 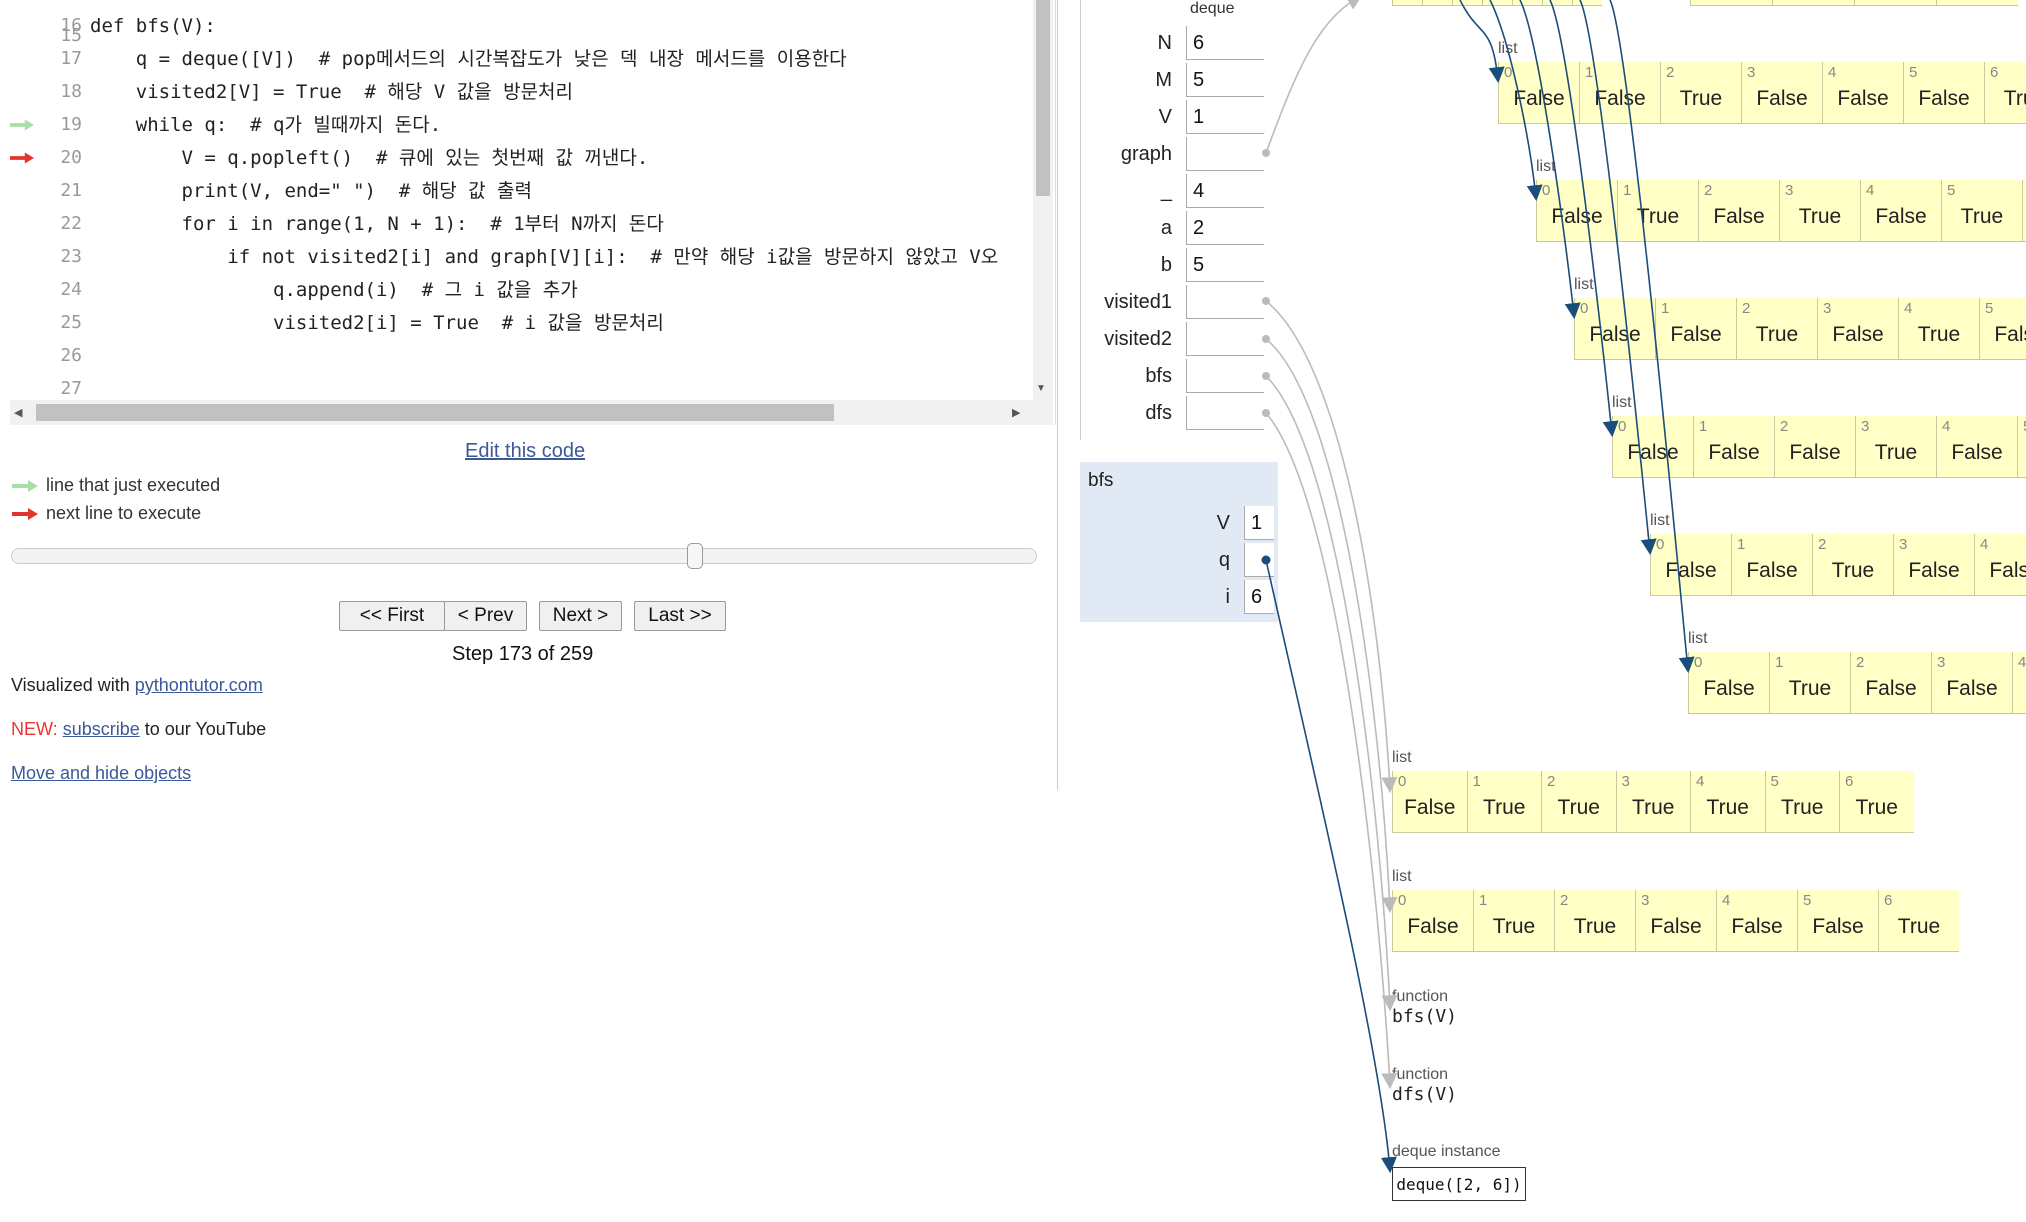 What do you see at coordinates (1331, 547) in the screenshot?
I see `visited1-pointer-arrow` at bounding box center [1331, 547].